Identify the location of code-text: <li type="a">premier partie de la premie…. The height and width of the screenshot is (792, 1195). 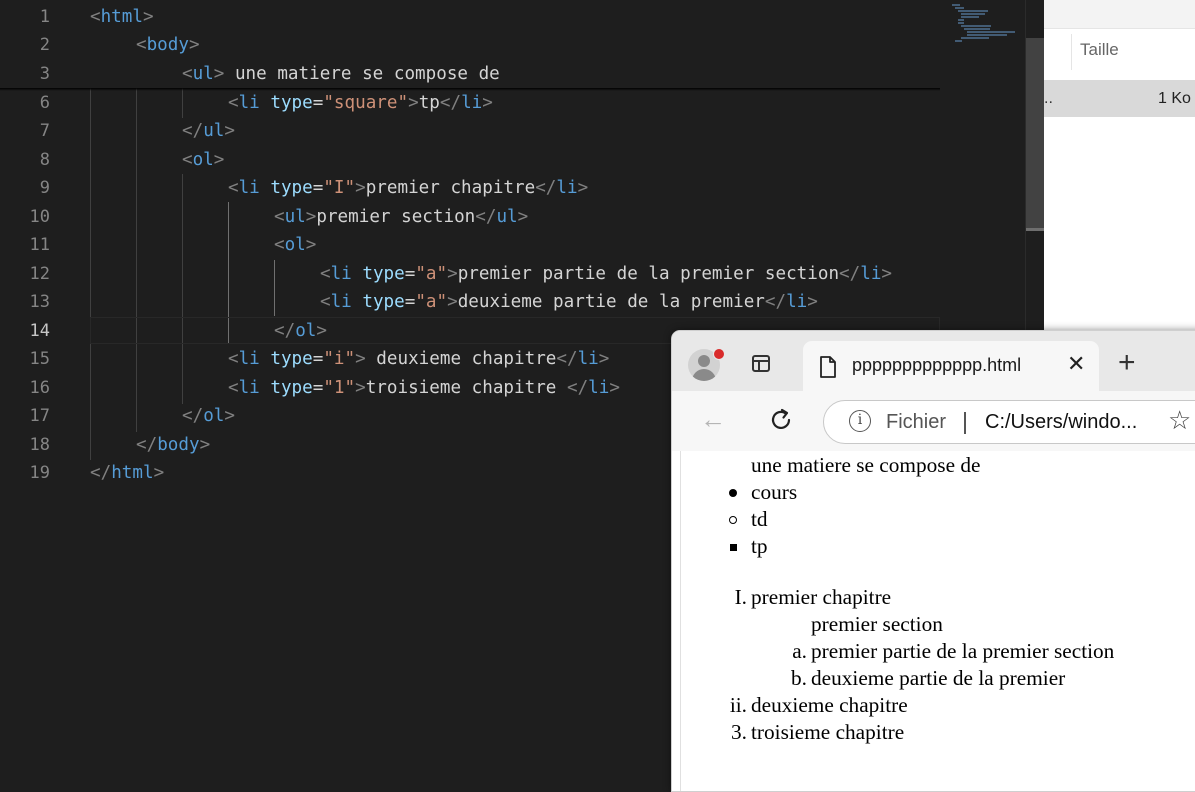
(606, 274).